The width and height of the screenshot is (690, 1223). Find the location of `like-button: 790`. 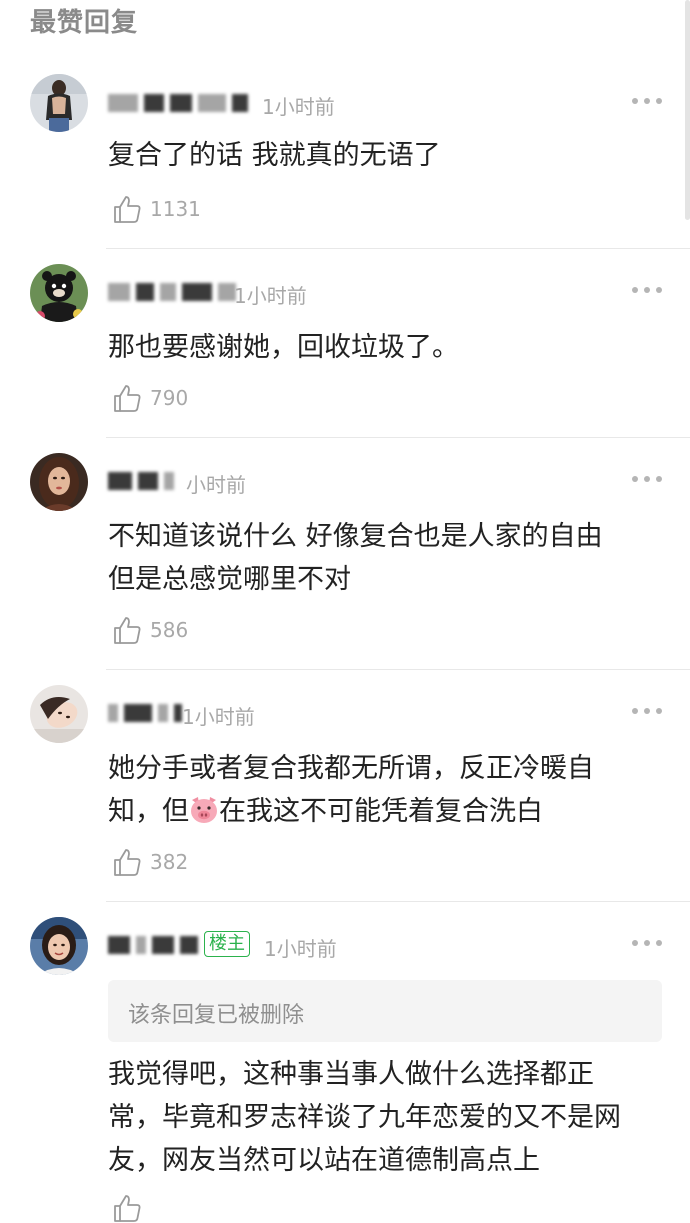

like-button: 790 is located at coordinates (150, 398).